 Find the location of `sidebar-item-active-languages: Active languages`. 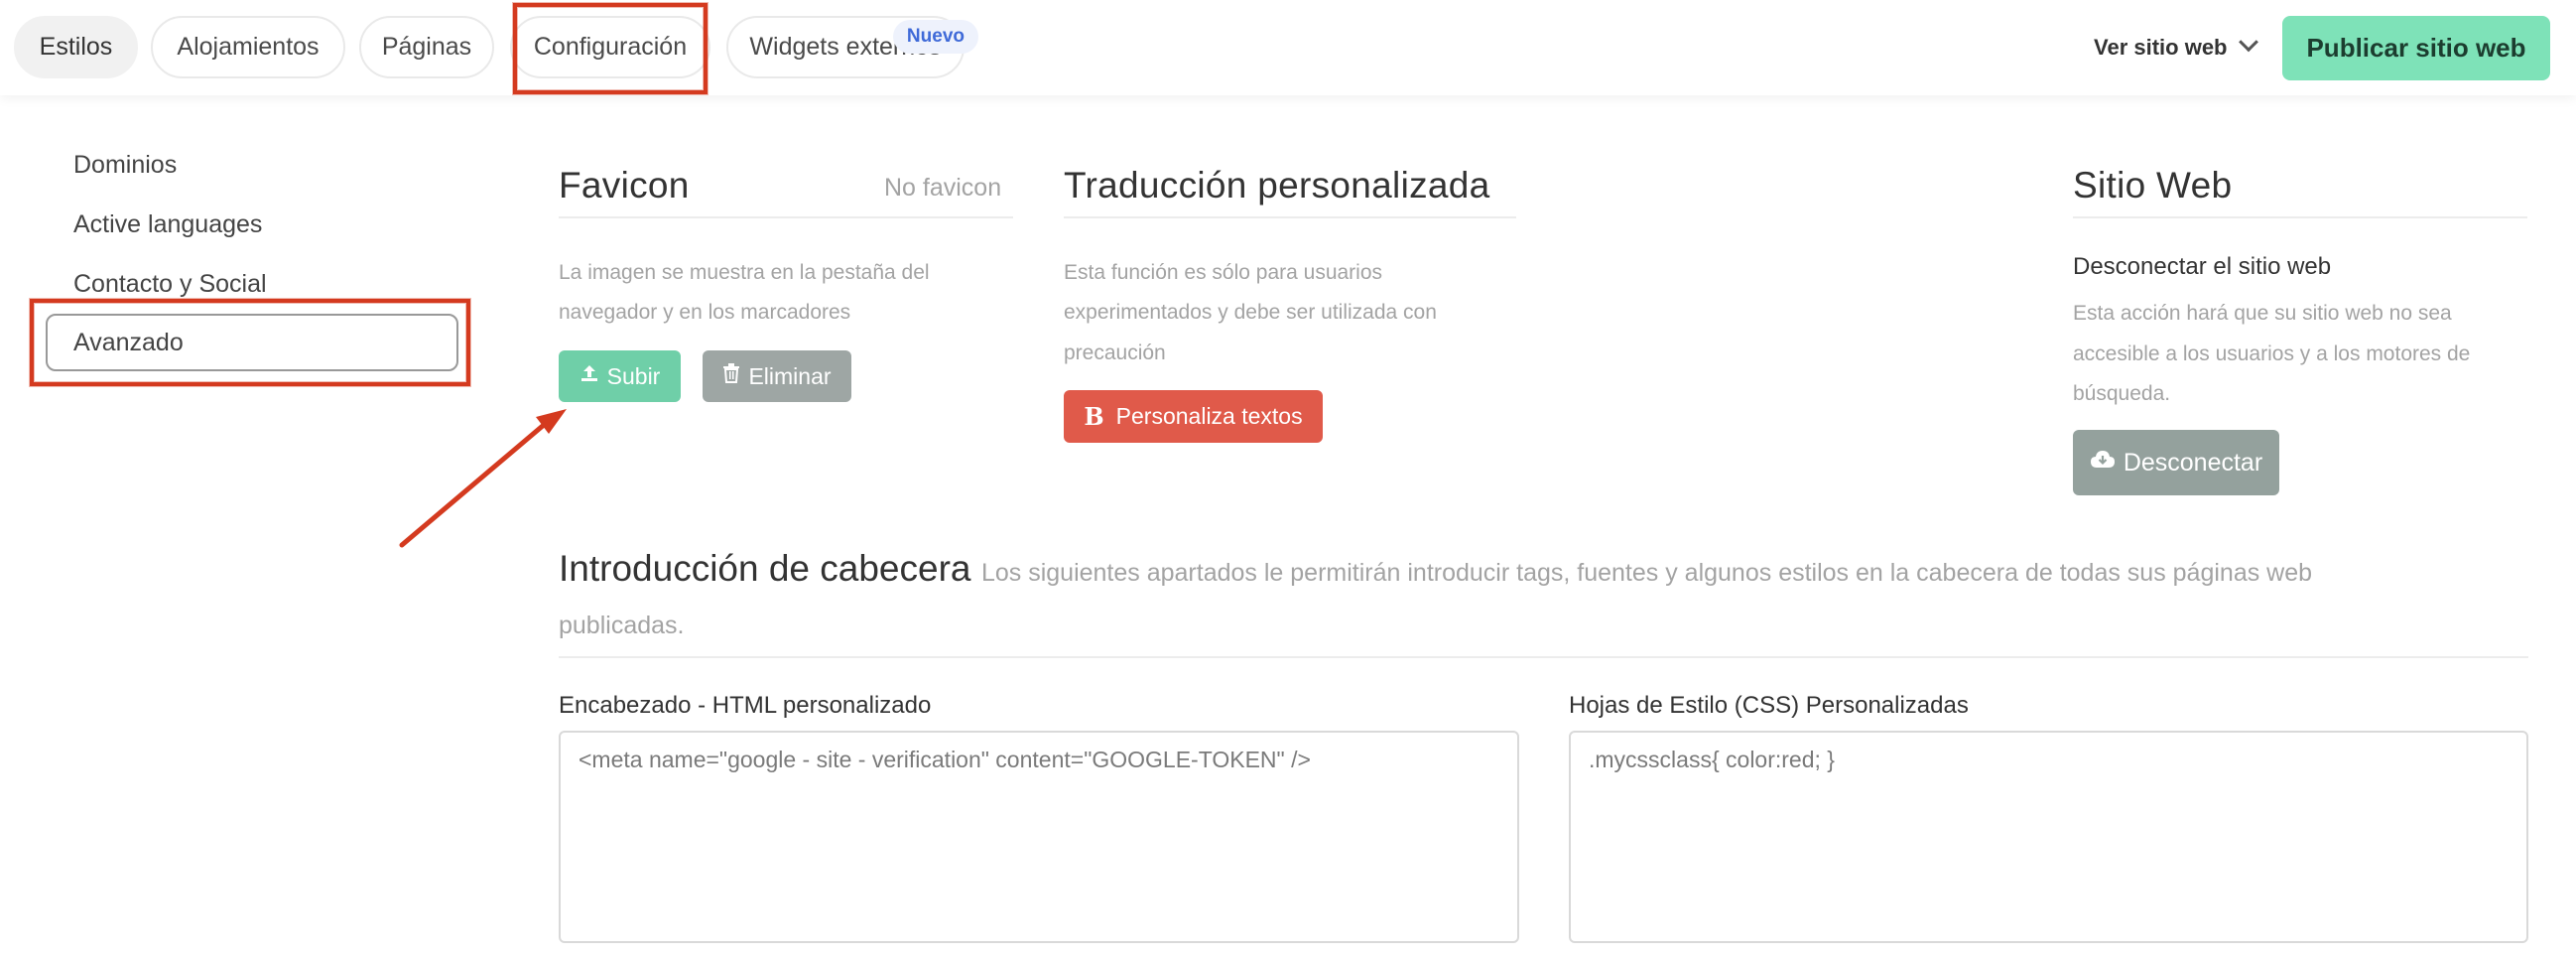

sidebar-item-active-languages: Active languages is located at coordinates (252, 225).